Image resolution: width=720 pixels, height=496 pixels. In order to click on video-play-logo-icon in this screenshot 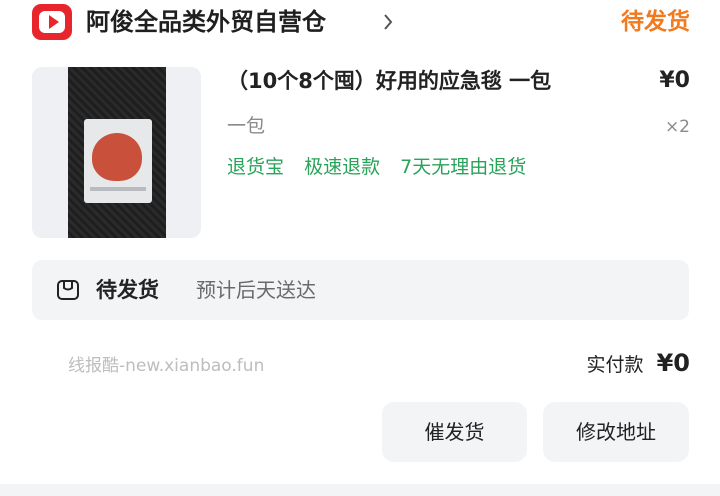, I will do `click(52, 22)`.